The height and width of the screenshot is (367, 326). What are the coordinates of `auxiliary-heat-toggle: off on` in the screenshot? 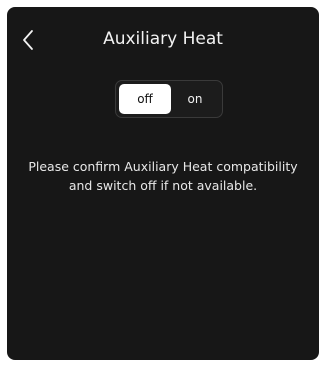 It's located at (169, 99).